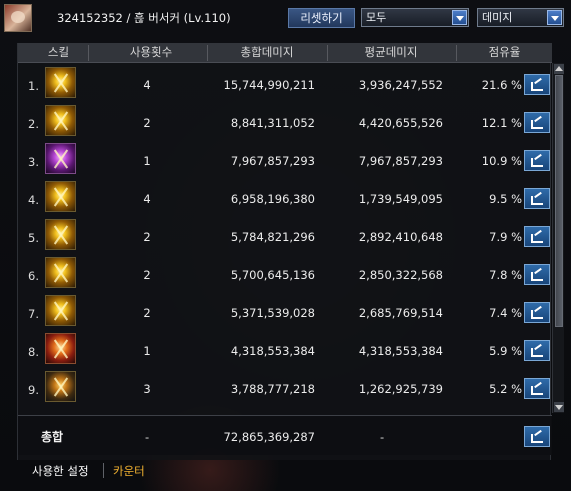 The height and width of the screenshot is (491, 571). What do you see at coordinates (272, 313) in the screenshot?
I see `total-damage-value: 5,371,539,028` at bounding box center [272, 313].